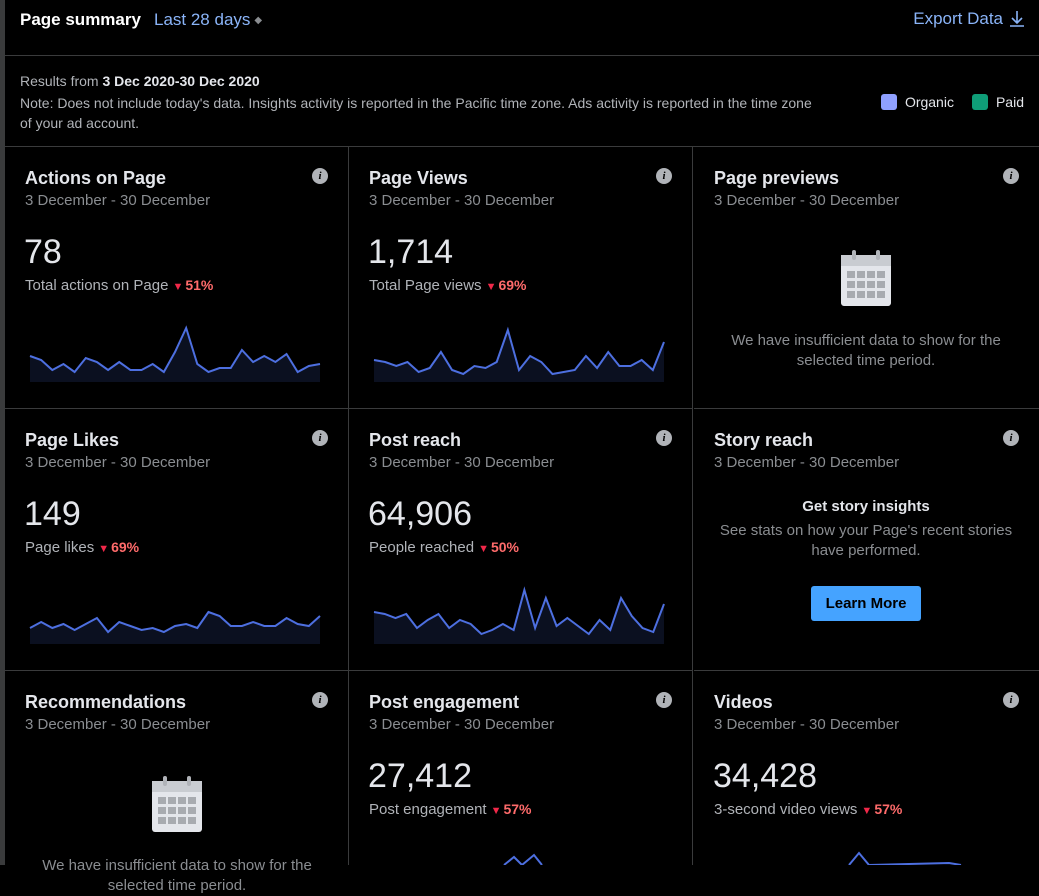 The image size is (1039, 896). What do you see at coordinates (1017, 19) in the screenshot?
I see `download-icon` at bounding box center [1017, 19].